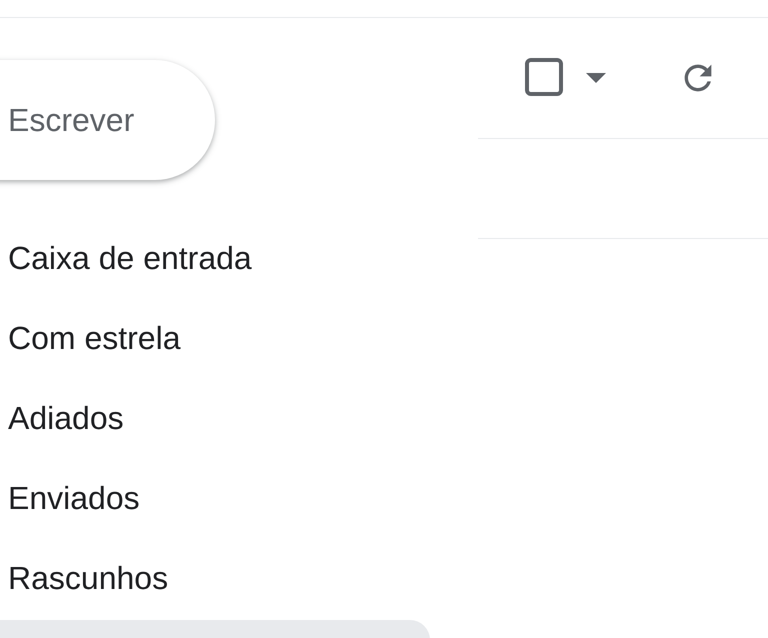 This screenshot has width=768, height=638. I want to click on sidebar-item: Caixa de entrada, so click(239, 258).